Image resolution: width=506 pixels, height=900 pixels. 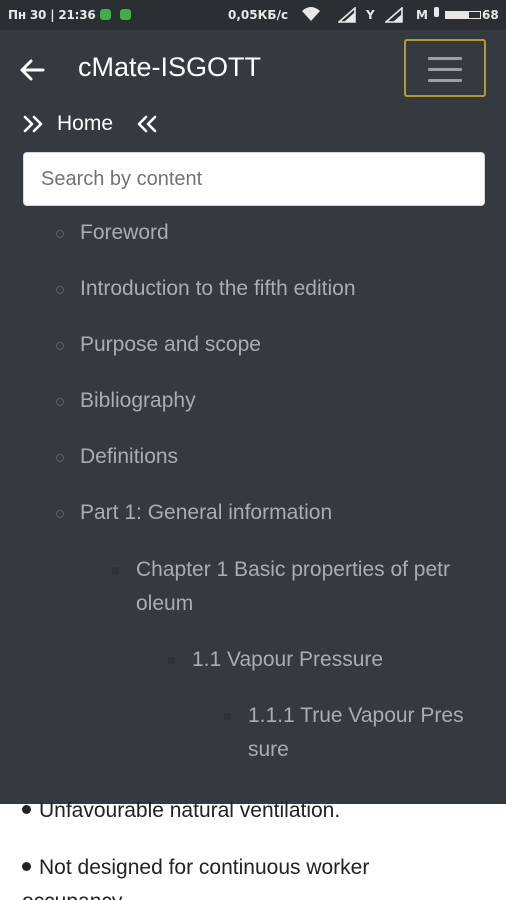 I want to click on double-chevron-left-icon, so click(x=147, y=124).